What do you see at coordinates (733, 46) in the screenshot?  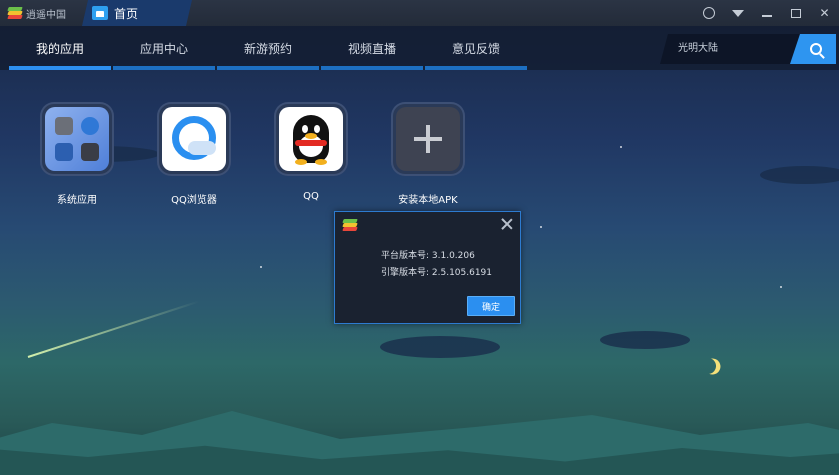 I see `search-input` at bounding box center [733, 46].